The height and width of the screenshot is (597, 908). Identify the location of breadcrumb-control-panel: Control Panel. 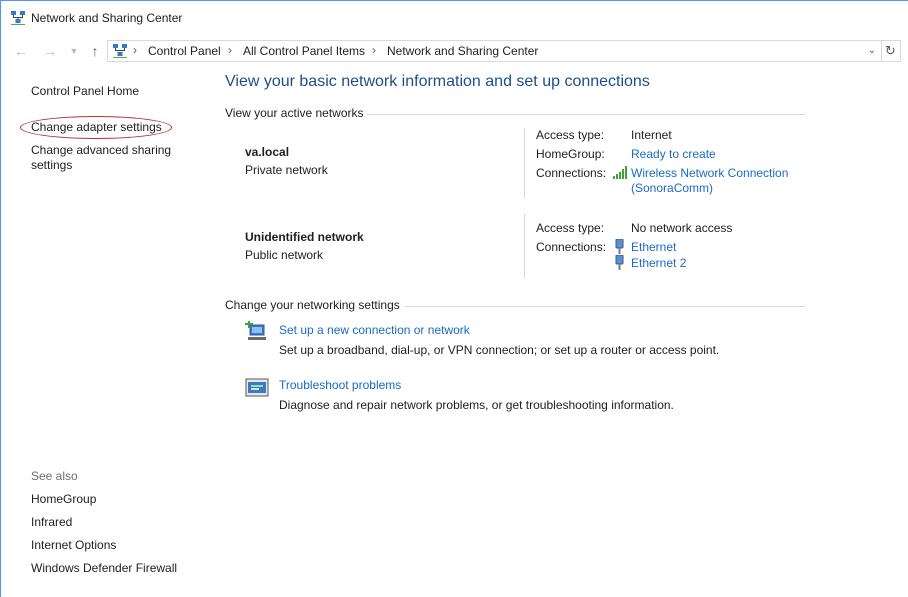
(184, 51).